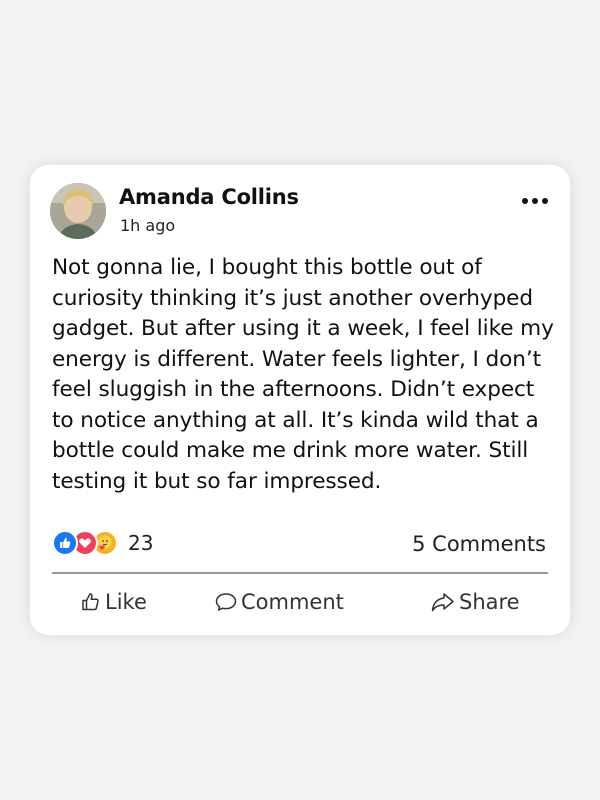 The height and width of the screenshot is (800, 600). Describe the element at coordinates (300, 573) in the screenshot. I see `divider` at that location.